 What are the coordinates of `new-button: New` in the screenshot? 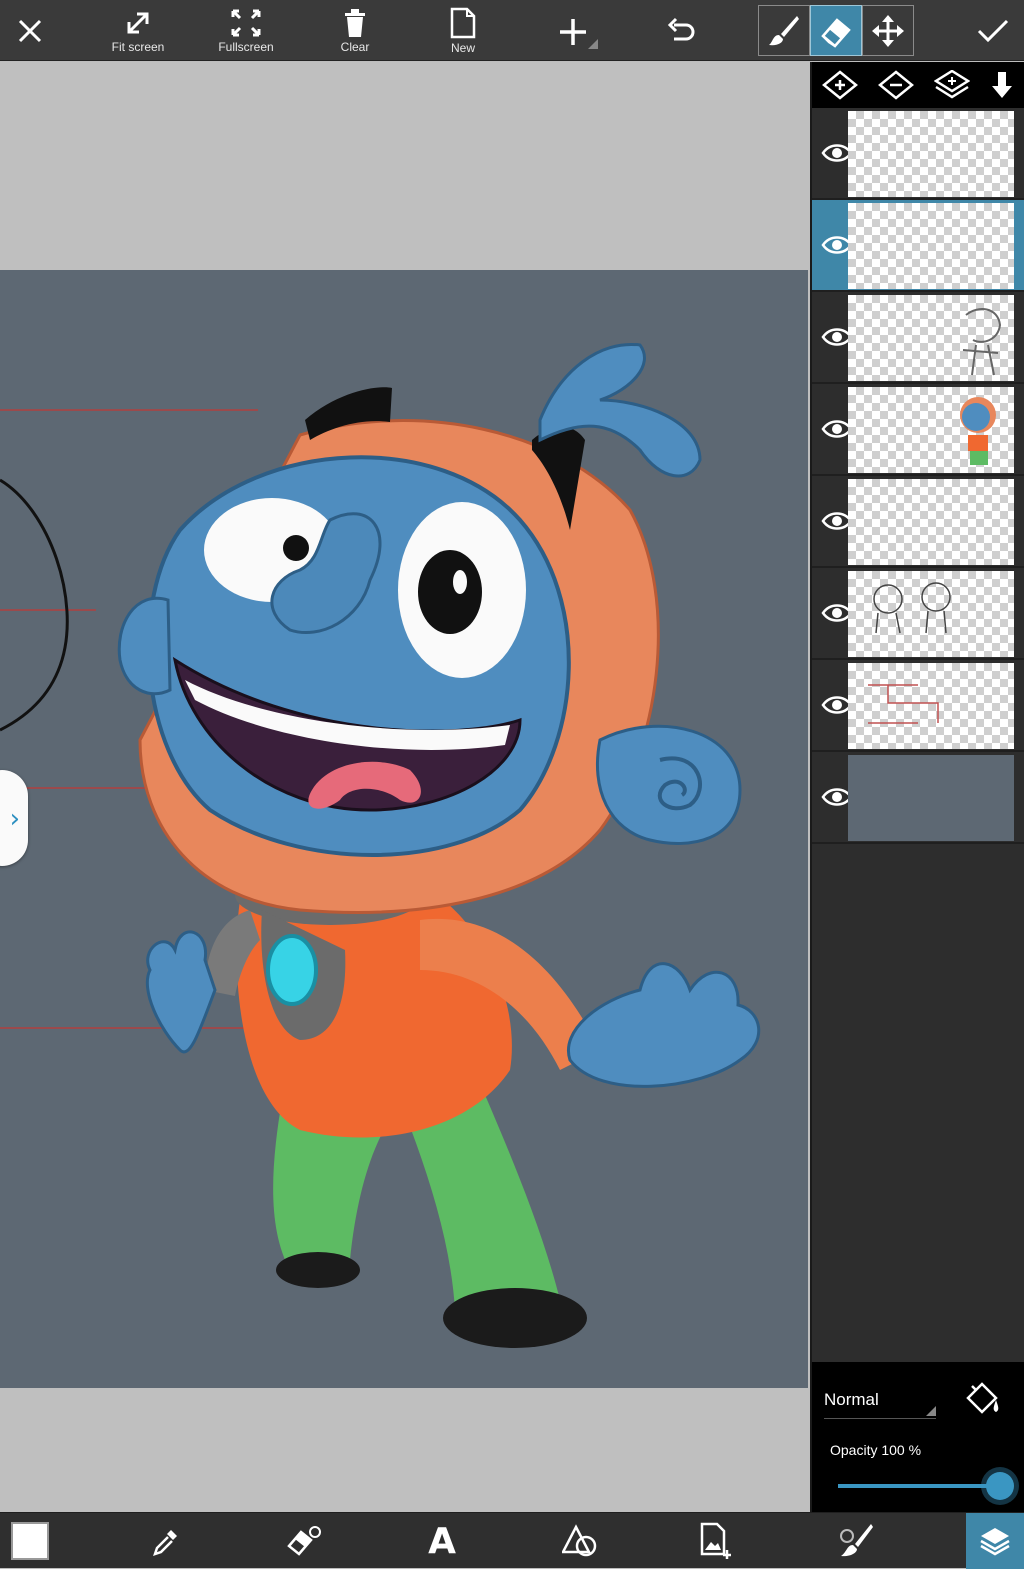 It's located at (463, 30).